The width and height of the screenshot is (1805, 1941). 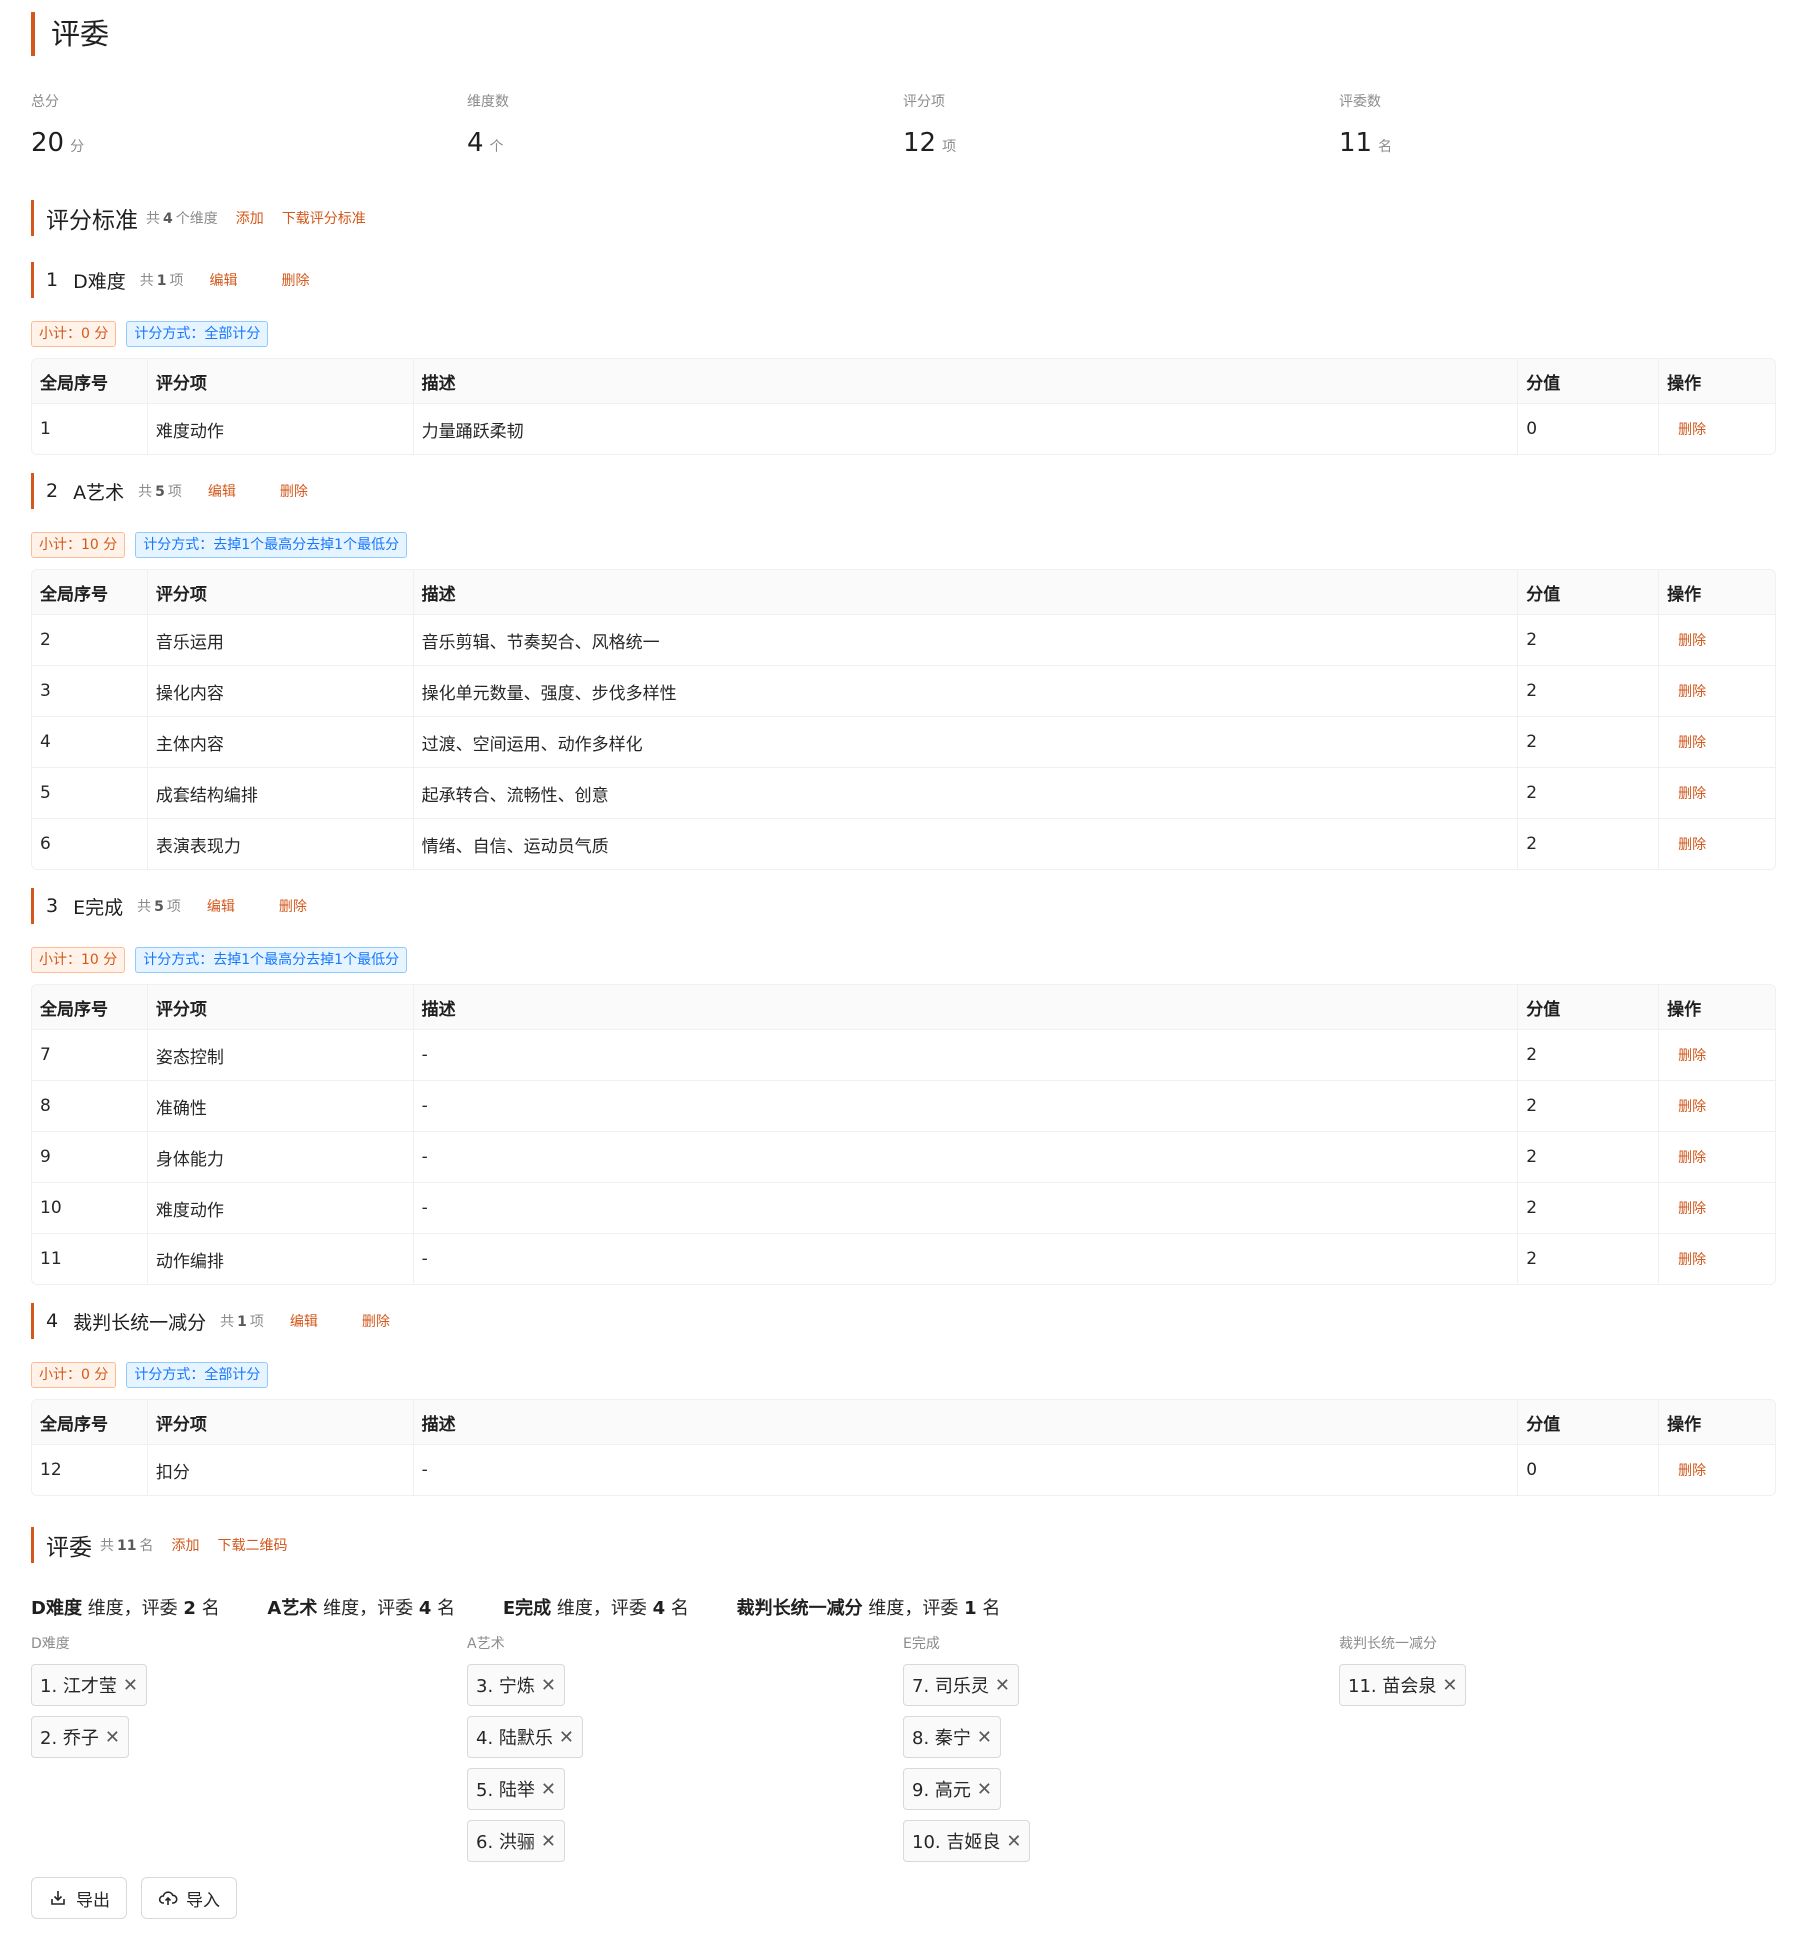 What do you see at coordinates (70, 34) in the screenshot?
I see `page-title: 评委` at bounding box center [70, 34].